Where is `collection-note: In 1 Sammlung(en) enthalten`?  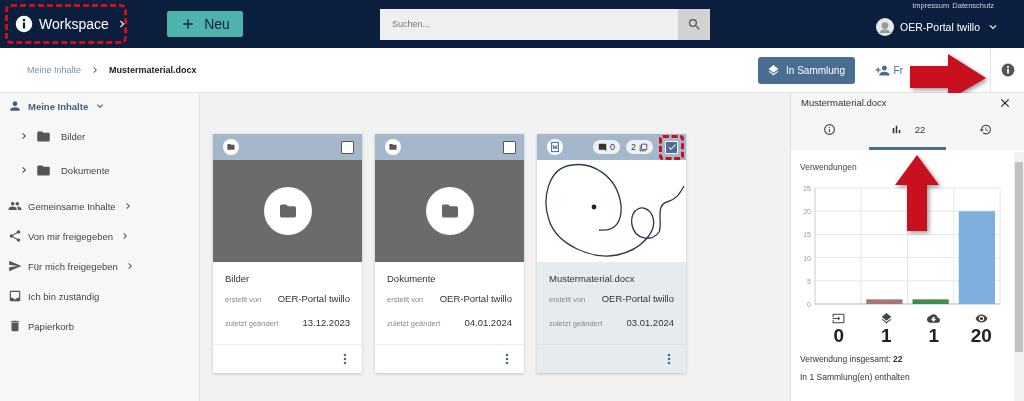
collection-note: In 1 Sammlung(en) enthalten is located at coordinates (855, 377).